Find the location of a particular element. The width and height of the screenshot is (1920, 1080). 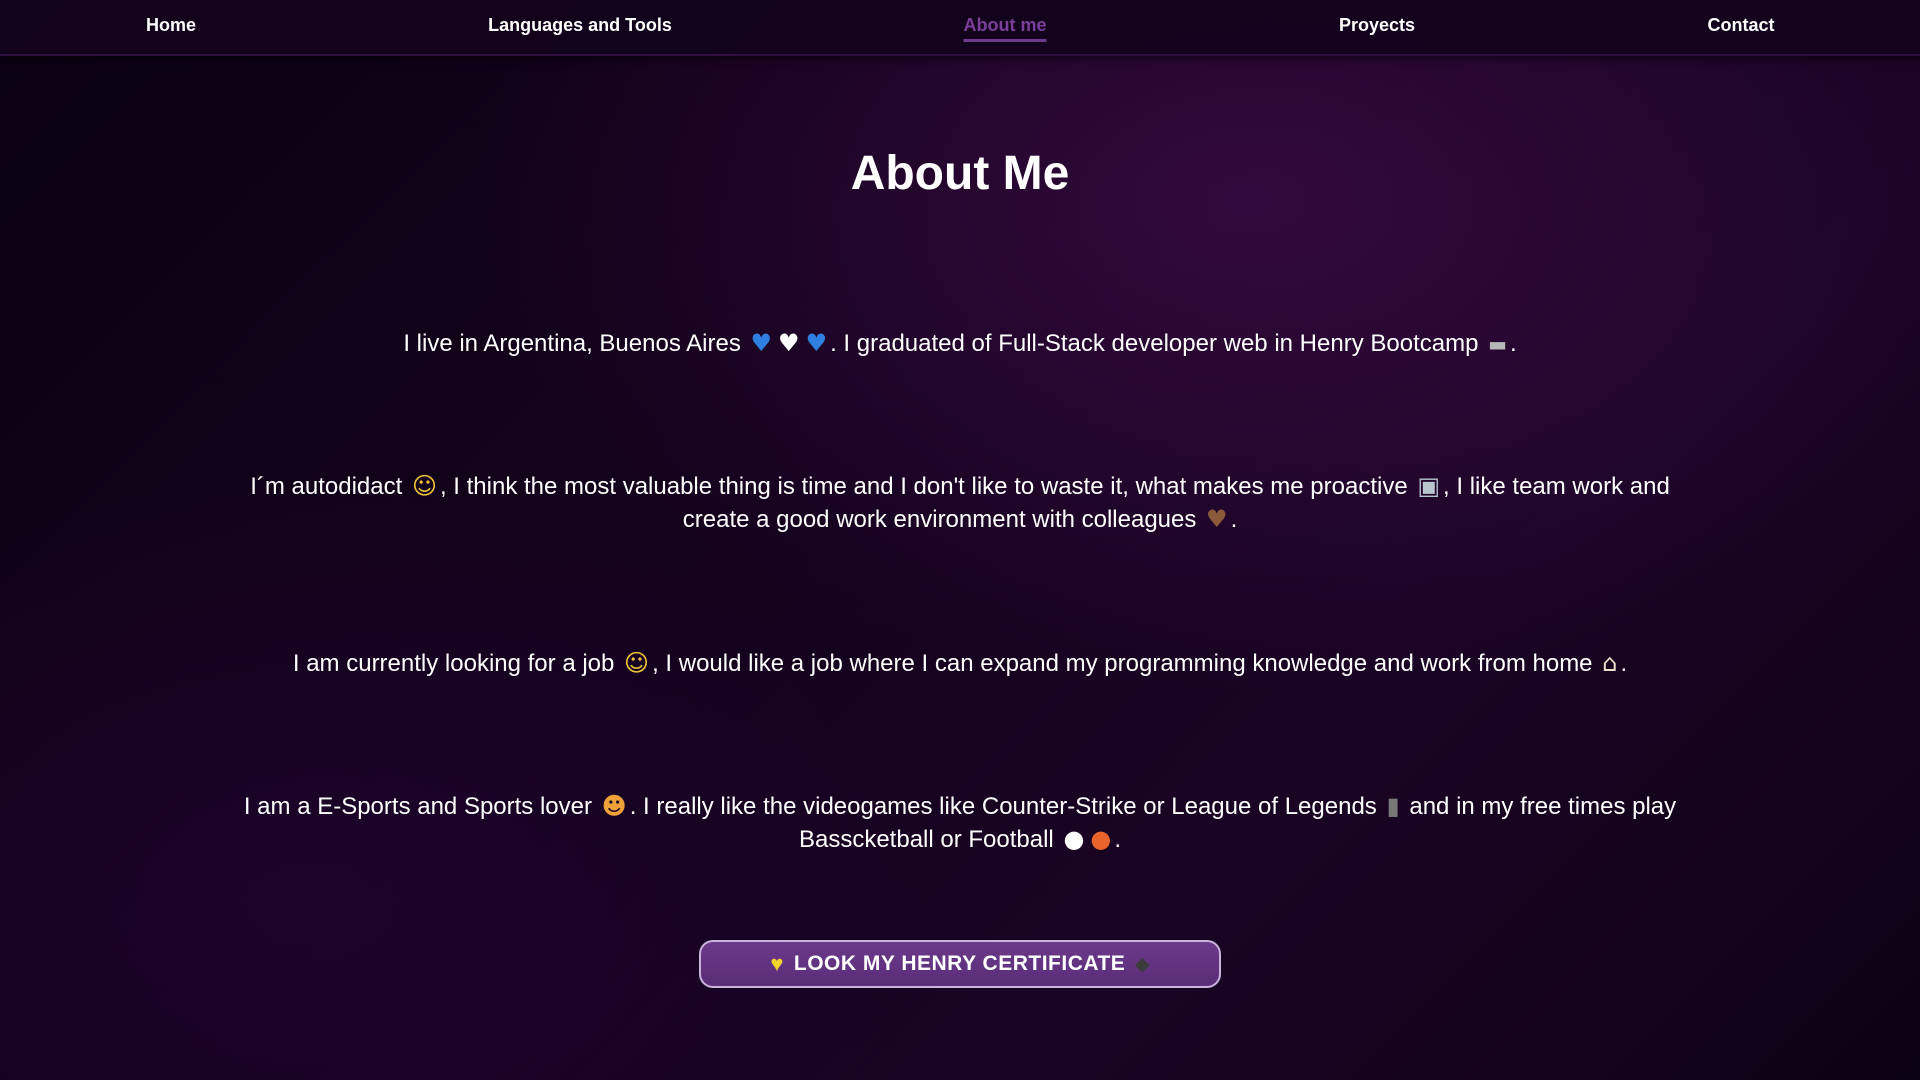

paragraph-text: I live in Argentina, Buenos Aires is located at coordinates (572, 343).